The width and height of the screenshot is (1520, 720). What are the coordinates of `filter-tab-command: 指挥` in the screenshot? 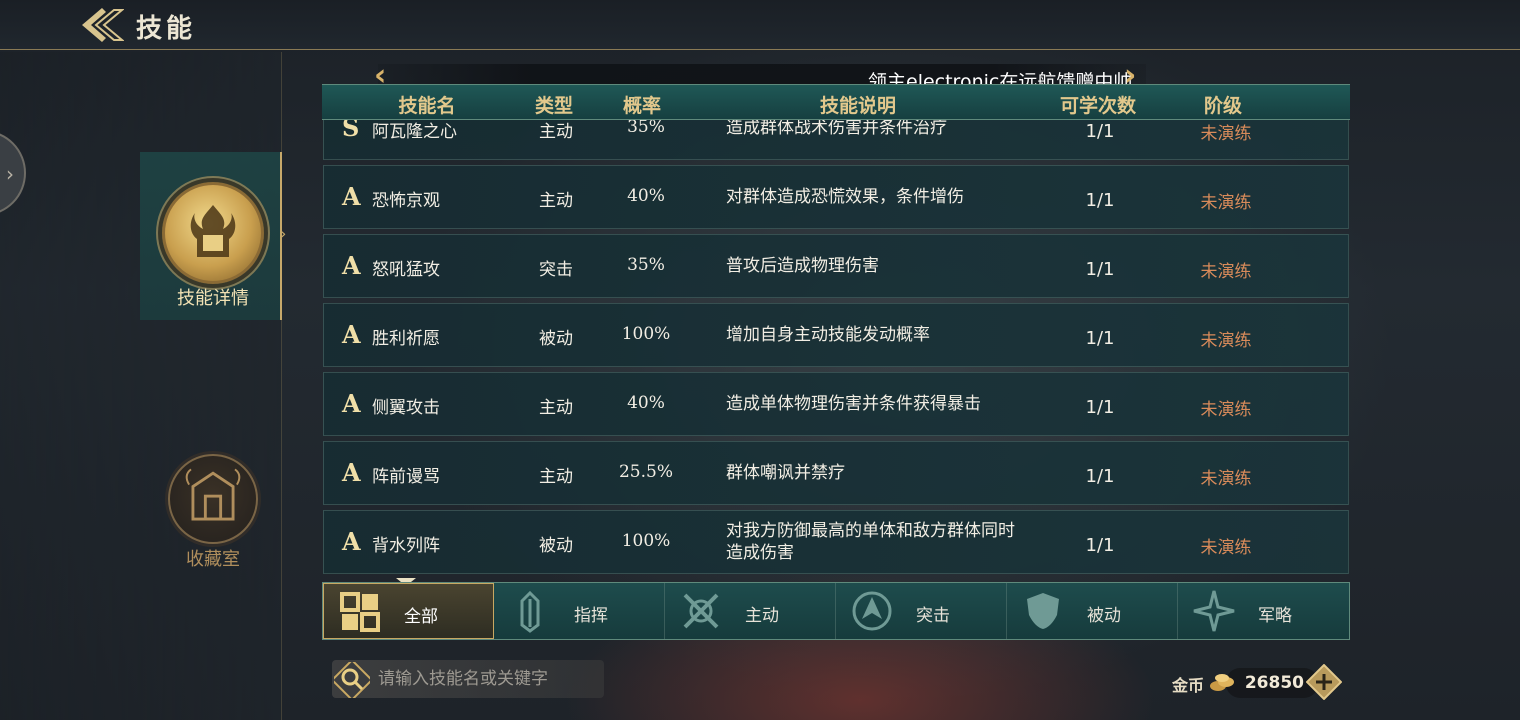 It's located at (579, 611).